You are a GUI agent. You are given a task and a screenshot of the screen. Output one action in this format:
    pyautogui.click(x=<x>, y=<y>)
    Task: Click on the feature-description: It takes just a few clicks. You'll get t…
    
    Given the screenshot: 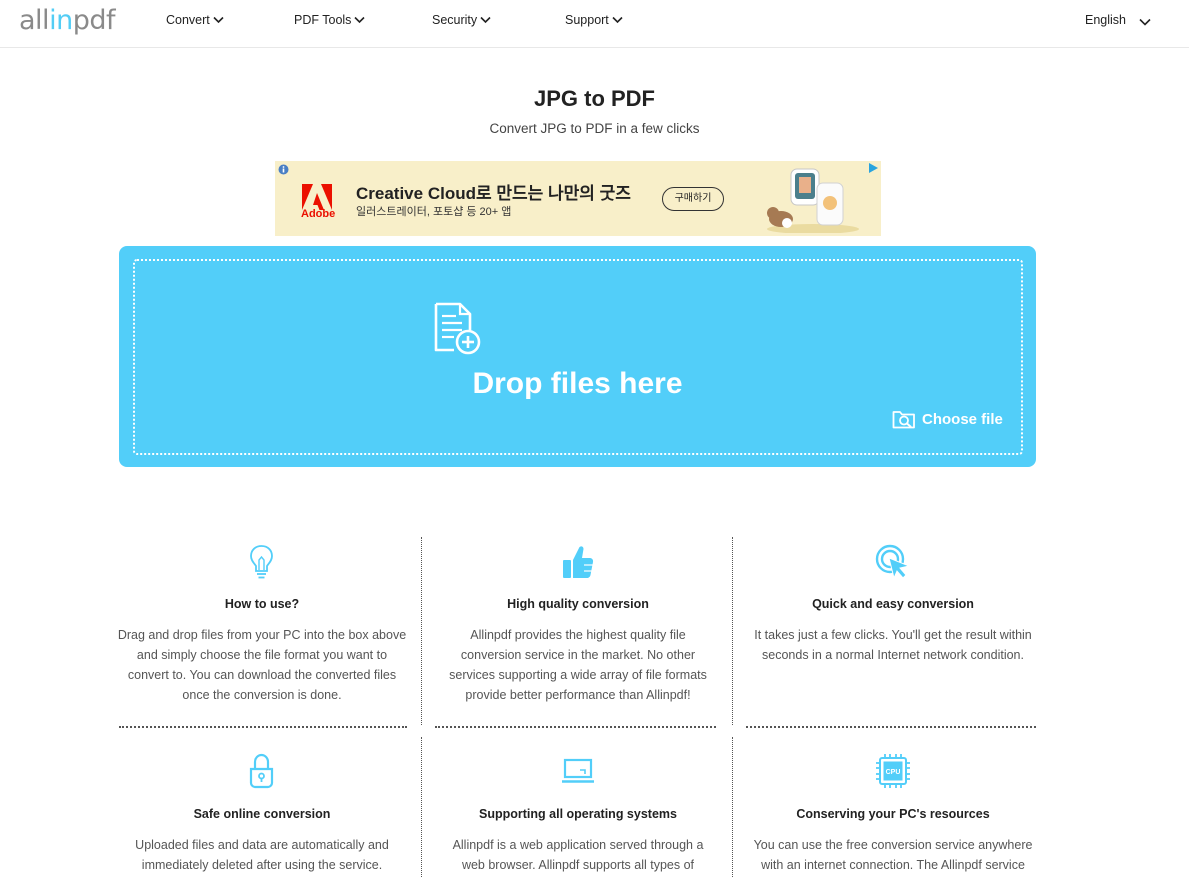 What is the action you would take?
    pyautogui.click(x=893, y=645)
    